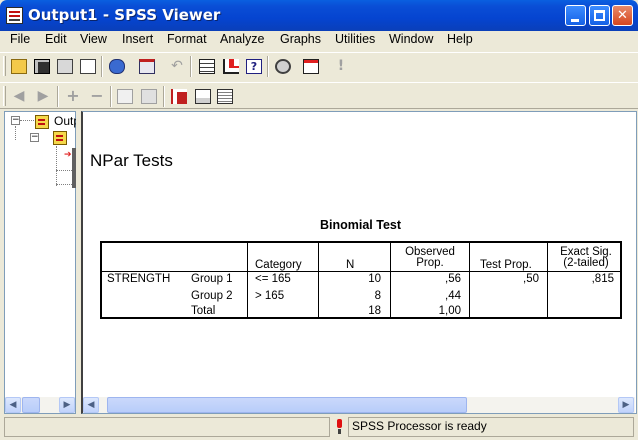  I want to click on goto-case-icon, so click(231, 66).